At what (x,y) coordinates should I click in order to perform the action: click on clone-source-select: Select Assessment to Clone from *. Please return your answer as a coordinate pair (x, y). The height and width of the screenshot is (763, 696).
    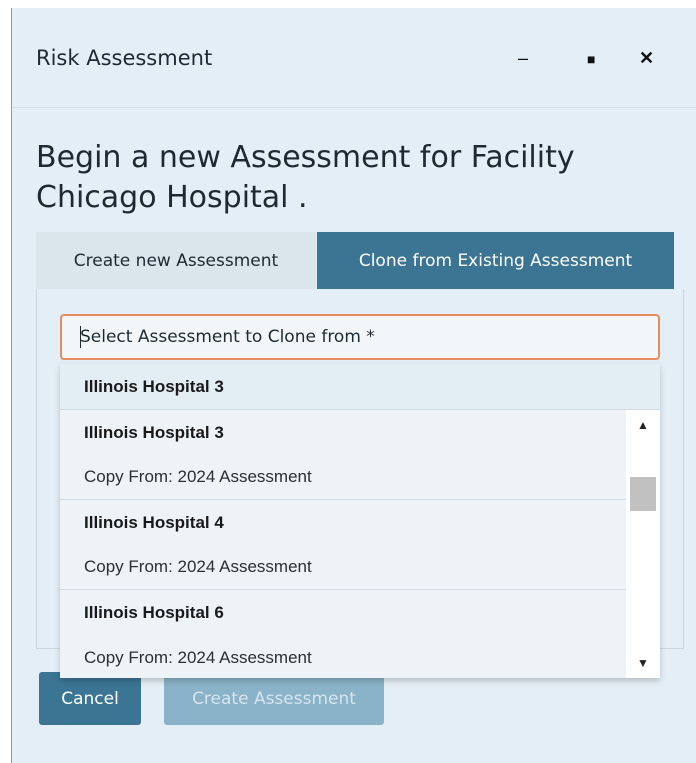
    Looking at the image, I should click on (360, 337).